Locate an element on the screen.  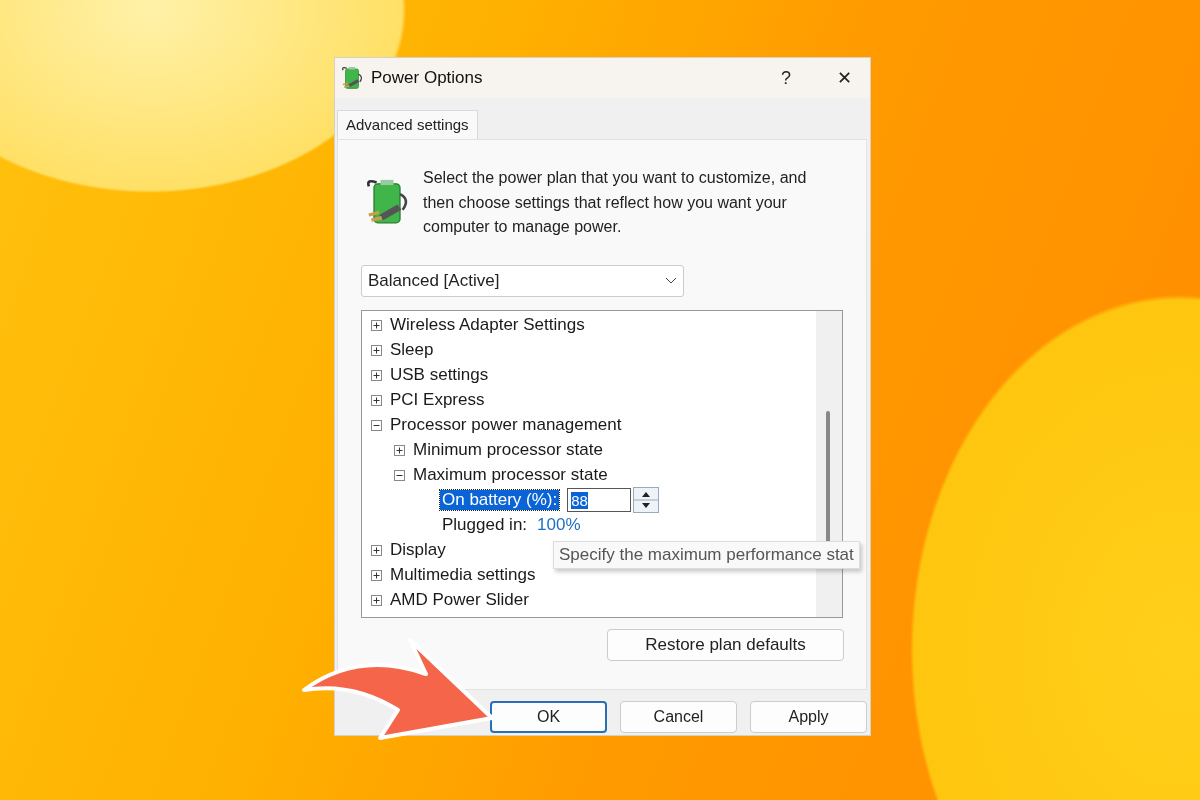
tree-item: Multimedia settings is located at coordinates (463, 575).